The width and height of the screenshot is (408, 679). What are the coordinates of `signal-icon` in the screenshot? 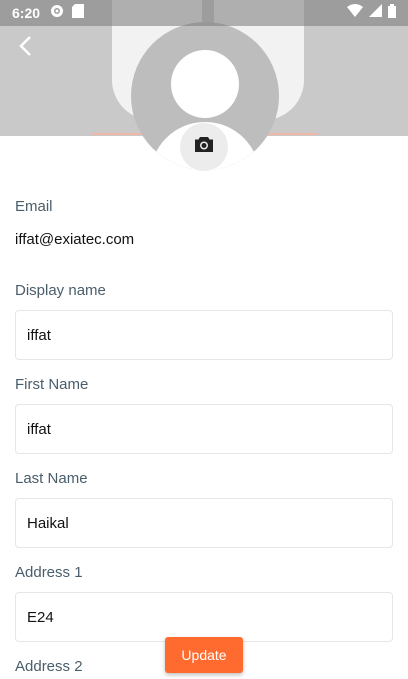 It's located at (375, 13).